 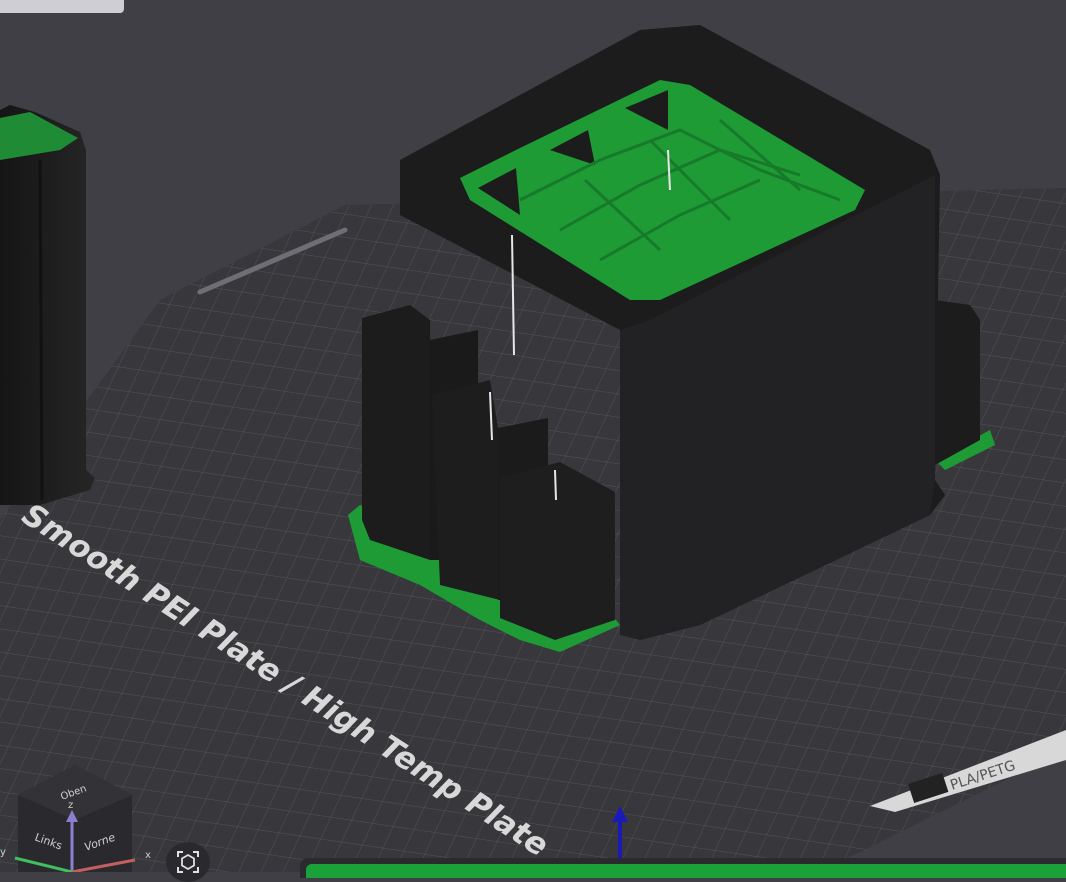 I want to click on axis-z-label: z, so click(x=70, y=805).